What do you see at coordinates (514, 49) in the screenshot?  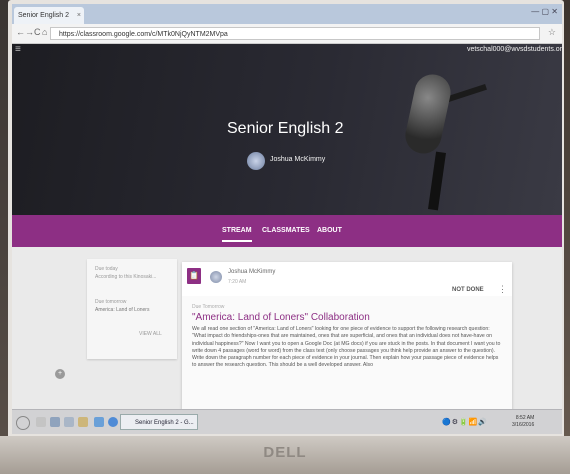 I see `user-email: vetschal000@wvsdstudents.or` at bounding box center [514, 49].